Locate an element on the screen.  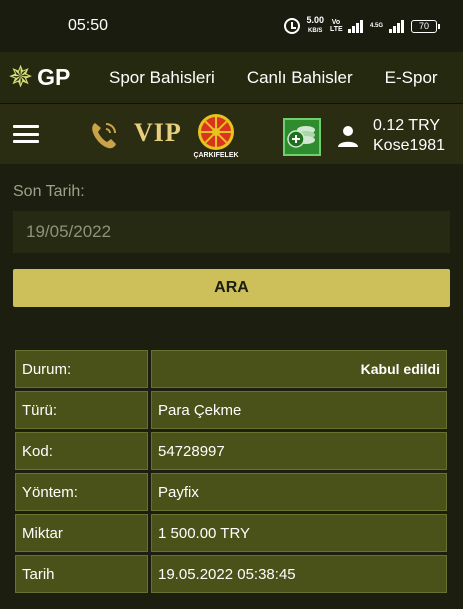
table-row: Tarih 19.05.2022 05:38:45 is located at coordinates (231, 574).